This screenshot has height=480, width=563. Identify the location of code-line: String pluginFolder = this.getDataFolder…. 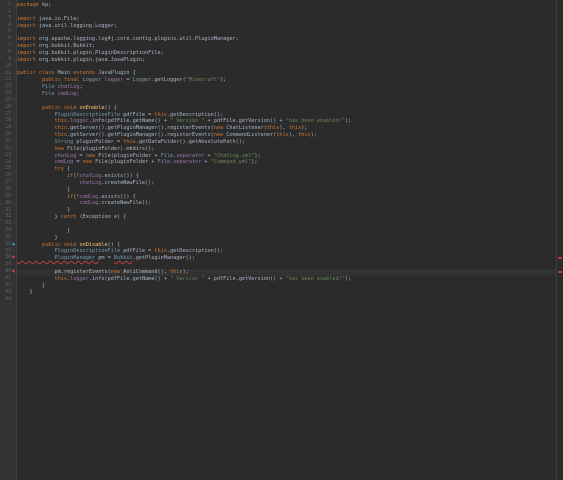
(287, 142).